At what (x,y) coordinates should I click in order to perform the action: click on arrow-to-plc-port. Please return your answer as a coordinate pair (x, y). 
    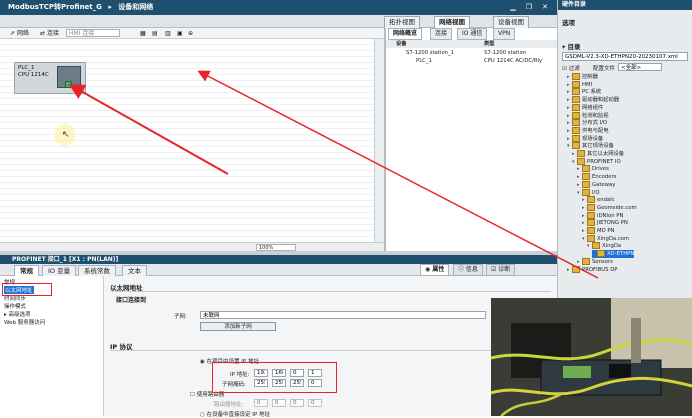
    Looking at the image, I should click on (148, 129).